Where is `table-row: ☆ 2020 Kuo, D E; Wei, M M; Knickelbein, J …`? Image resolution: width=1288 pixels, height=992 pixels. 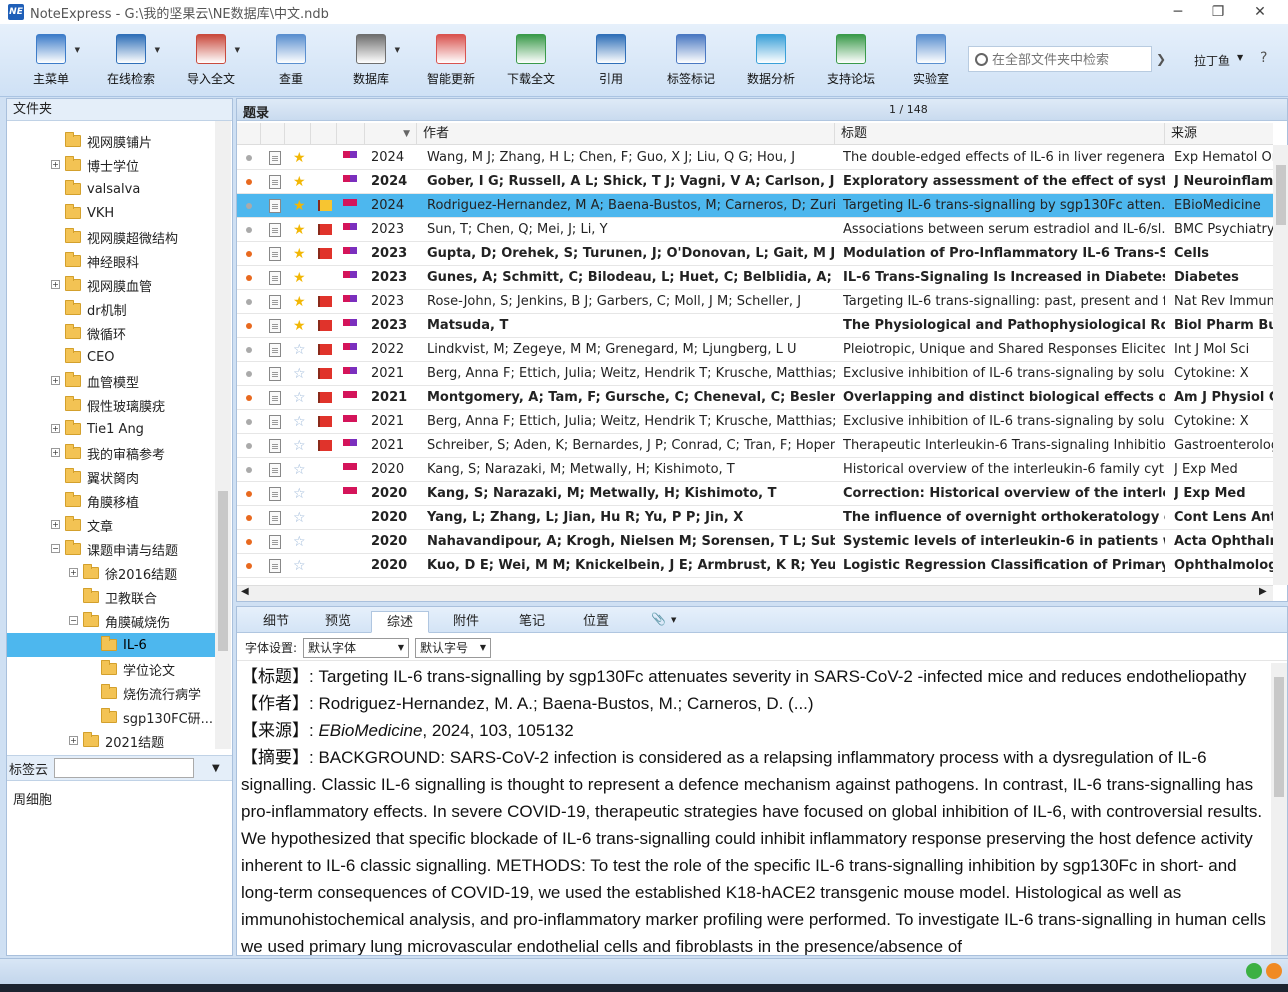 table-row: ☆ 2020 Kuo, D E; Wei, M M; Knickelbein, J … is located at coordinates (755, 566).